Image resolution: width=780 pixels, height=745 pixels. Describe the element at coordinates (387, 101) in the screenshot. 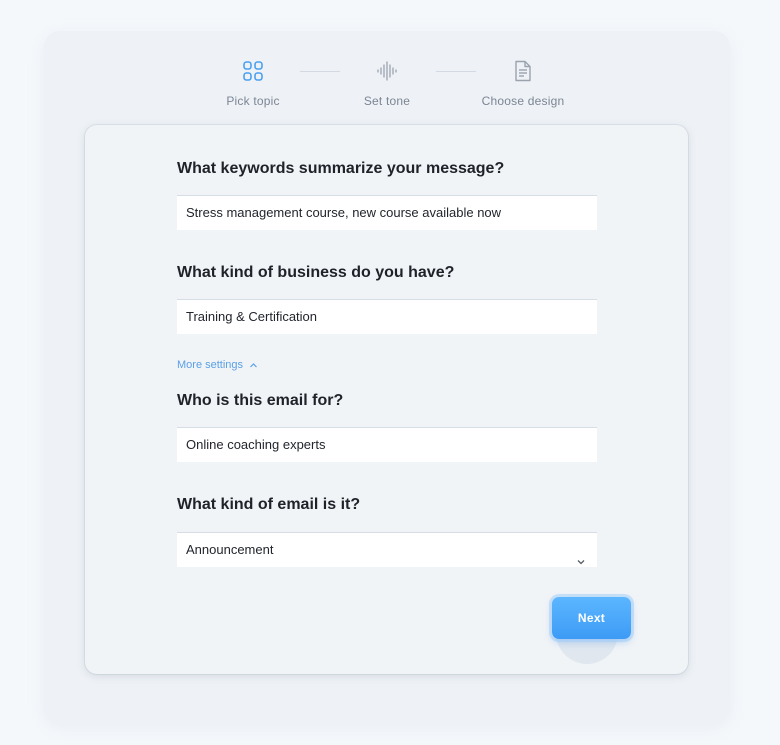

I see `step-label: Set tone` at that location.